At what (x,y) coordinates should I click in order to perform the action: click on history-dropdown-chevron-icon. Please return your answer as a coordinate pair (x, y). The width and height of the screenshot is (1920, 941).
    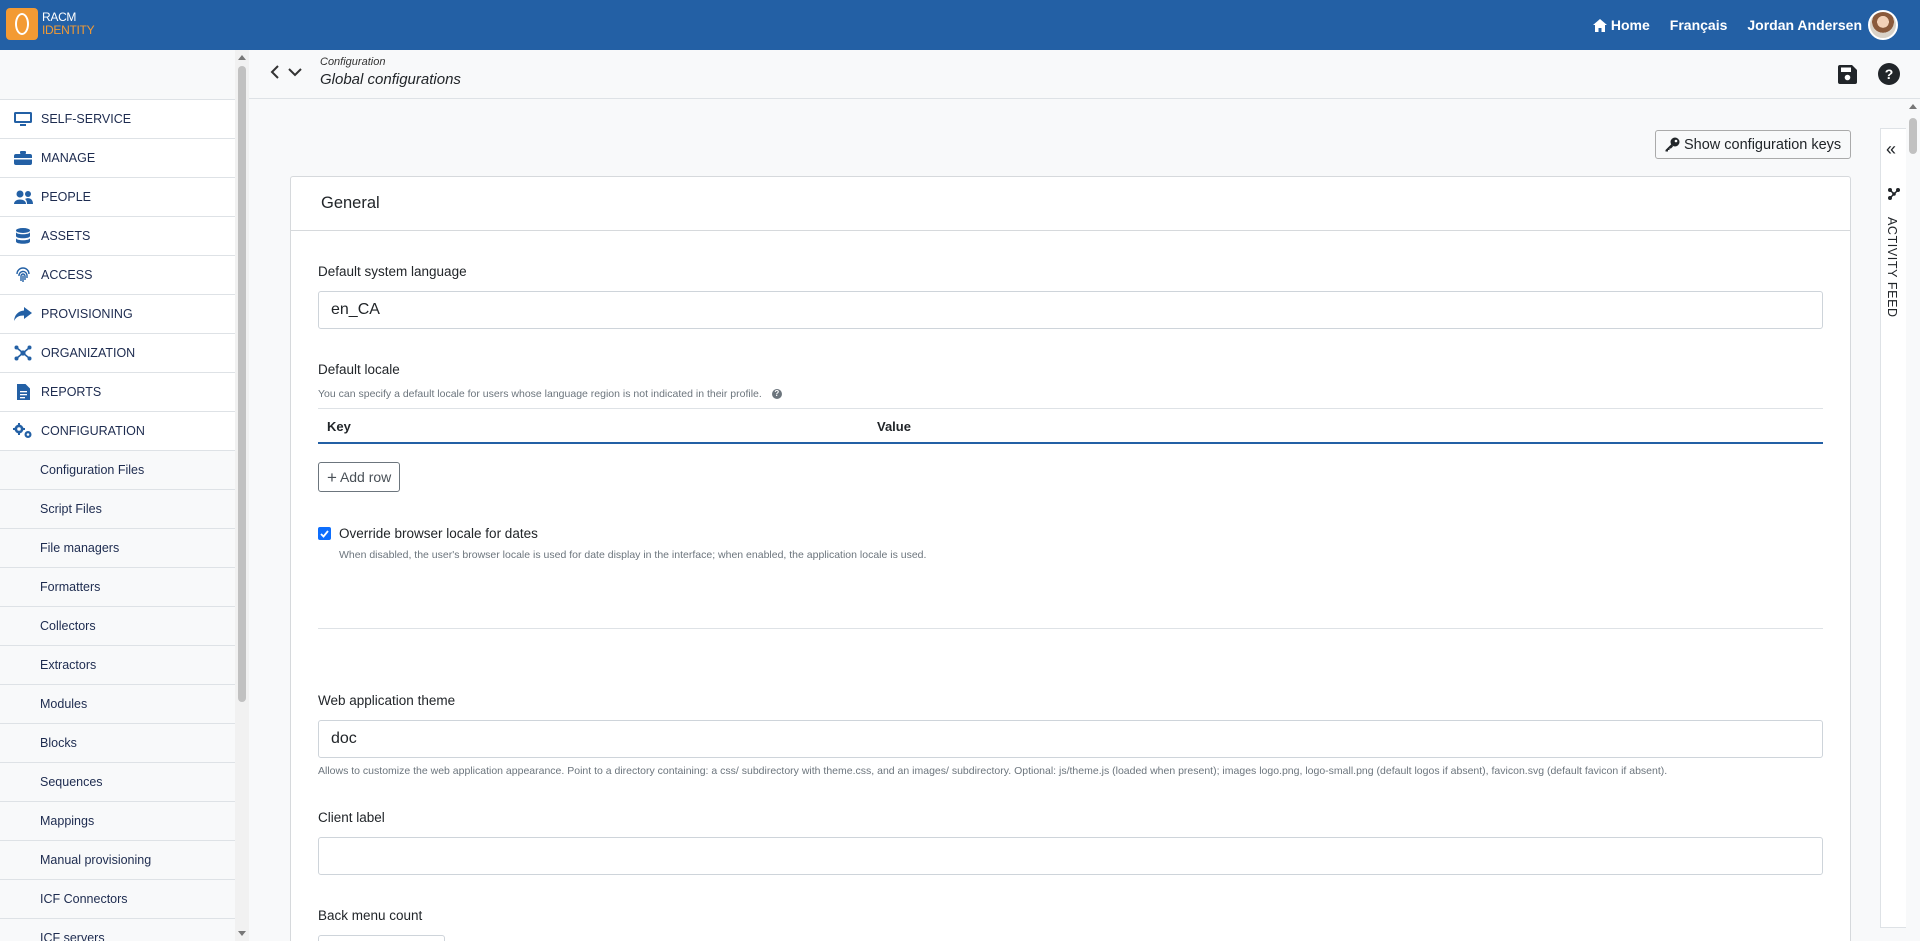
    Looking at the image, I should click on (295, 72).